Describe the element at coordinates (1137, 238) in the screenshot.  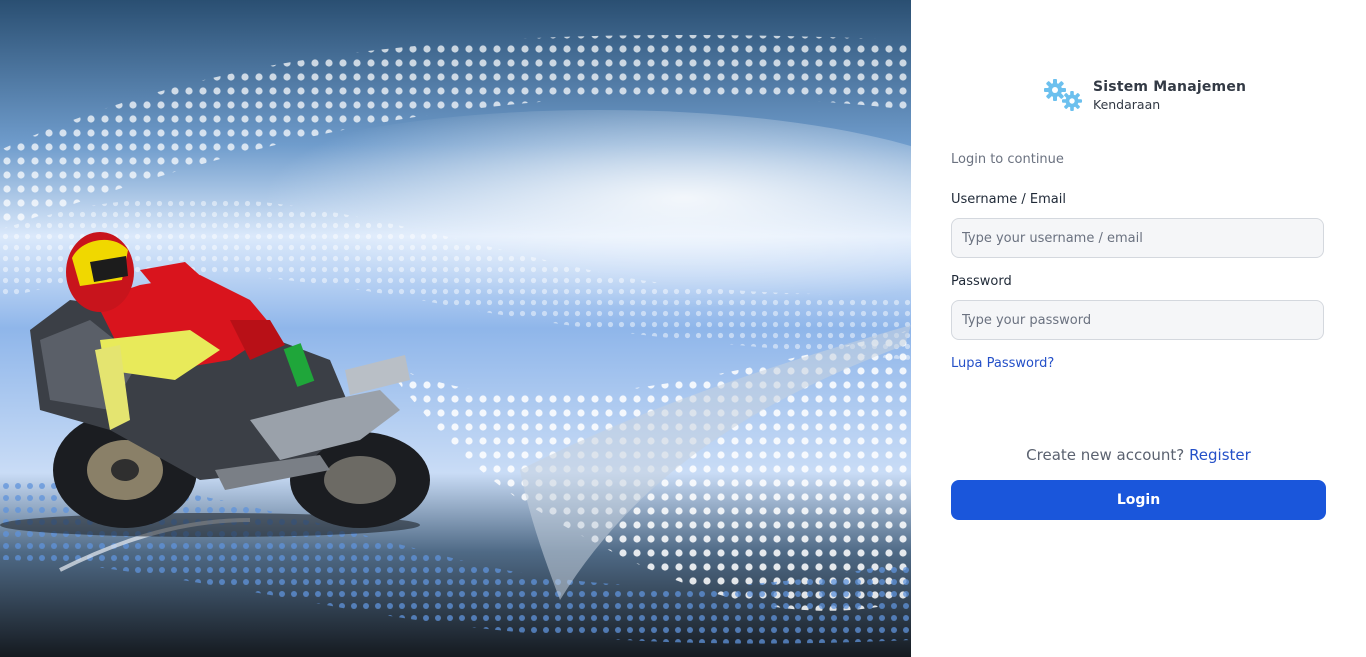
I see `username-input` at that location.